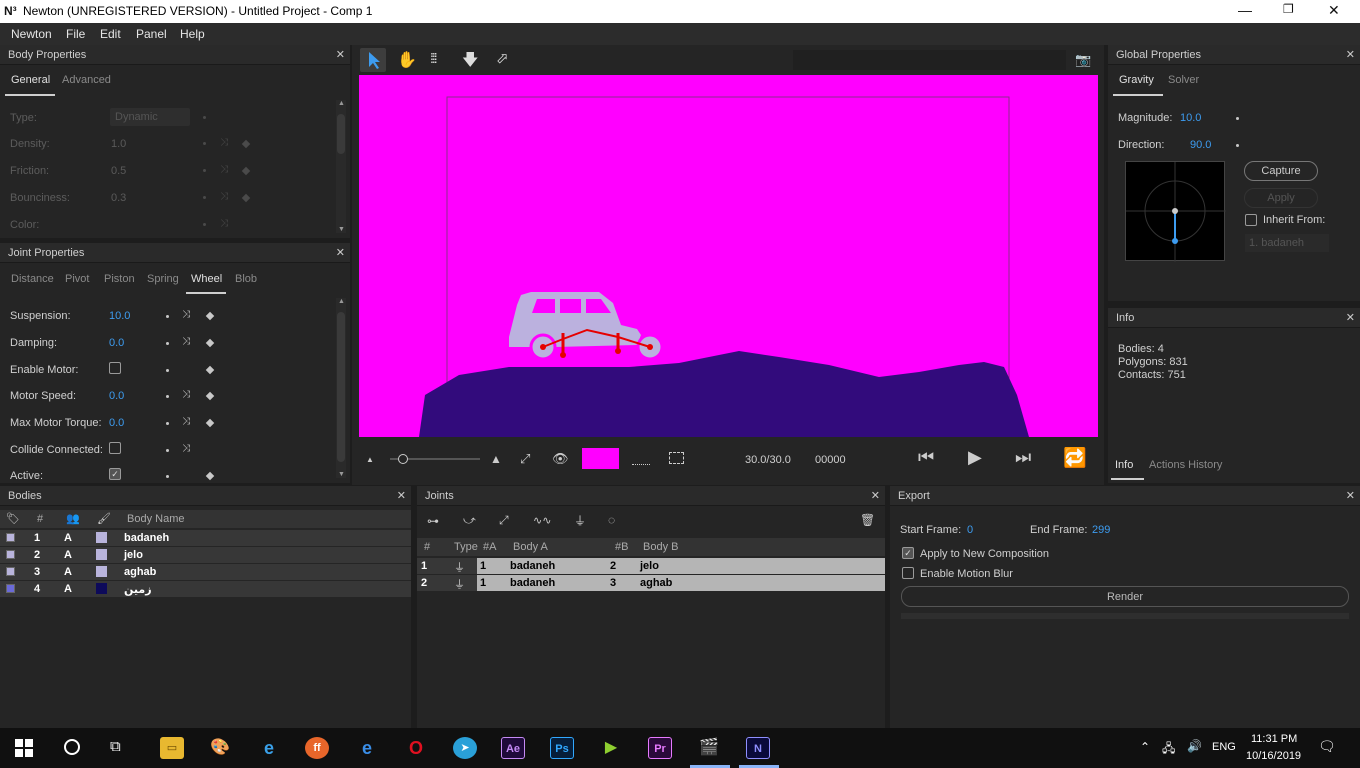 This screenshot has width=1360, height=768. What do you see at coordinates (651, 566) in the screenshot?
I see `table-row: 1 ⏚ 1 badaneh 2 jelo` at bounding box center [651, 566].